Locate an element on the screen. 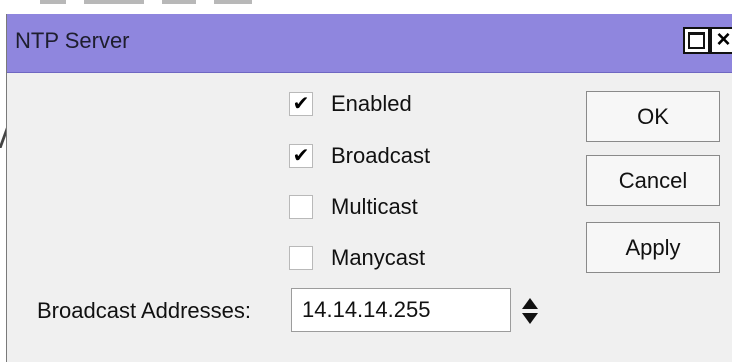 This screenshot has height=362, width=732. checkbox-enabled: ✔ Enabled is located at coordinates (350, 104).